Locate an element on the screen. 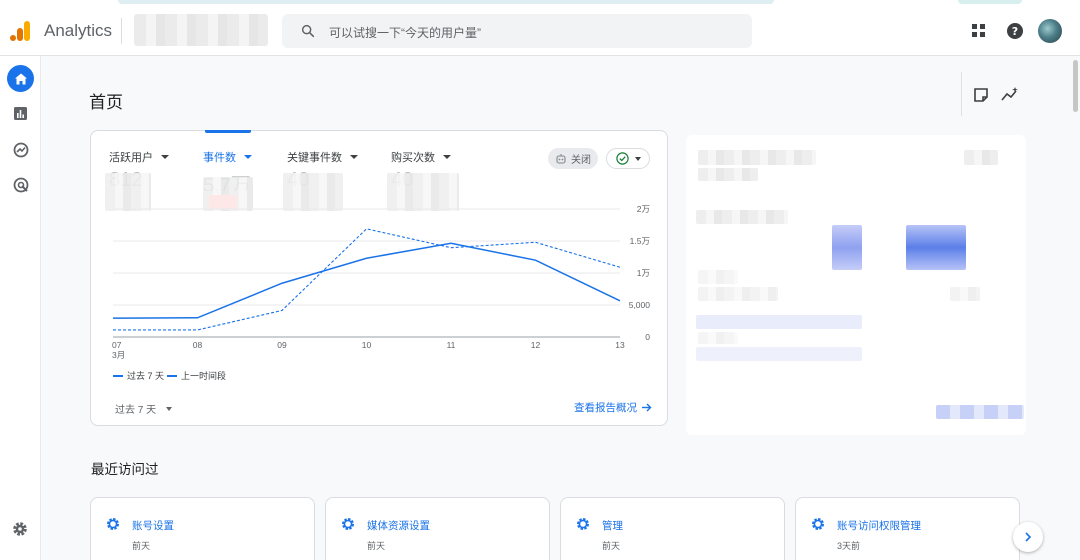  x-tick-label: 09 is located at coordinates (282, 345).